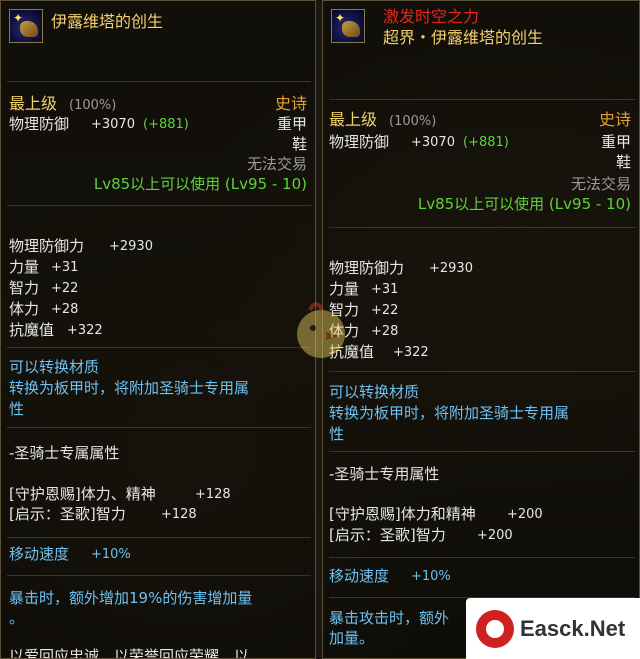 The width and height of the screenshot is (640, 659). I want to click on mascot-chick-icon, so click(321, 330).